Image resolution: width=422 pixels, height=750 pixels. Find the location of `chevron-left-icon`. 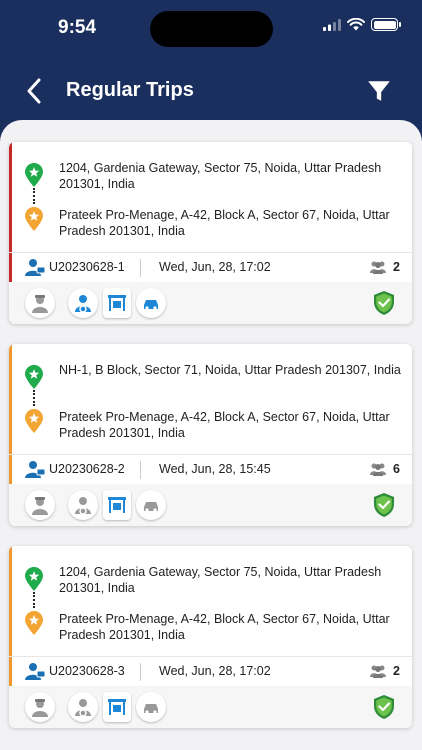

chevron-left-icon is located at coordinates (34, 91).